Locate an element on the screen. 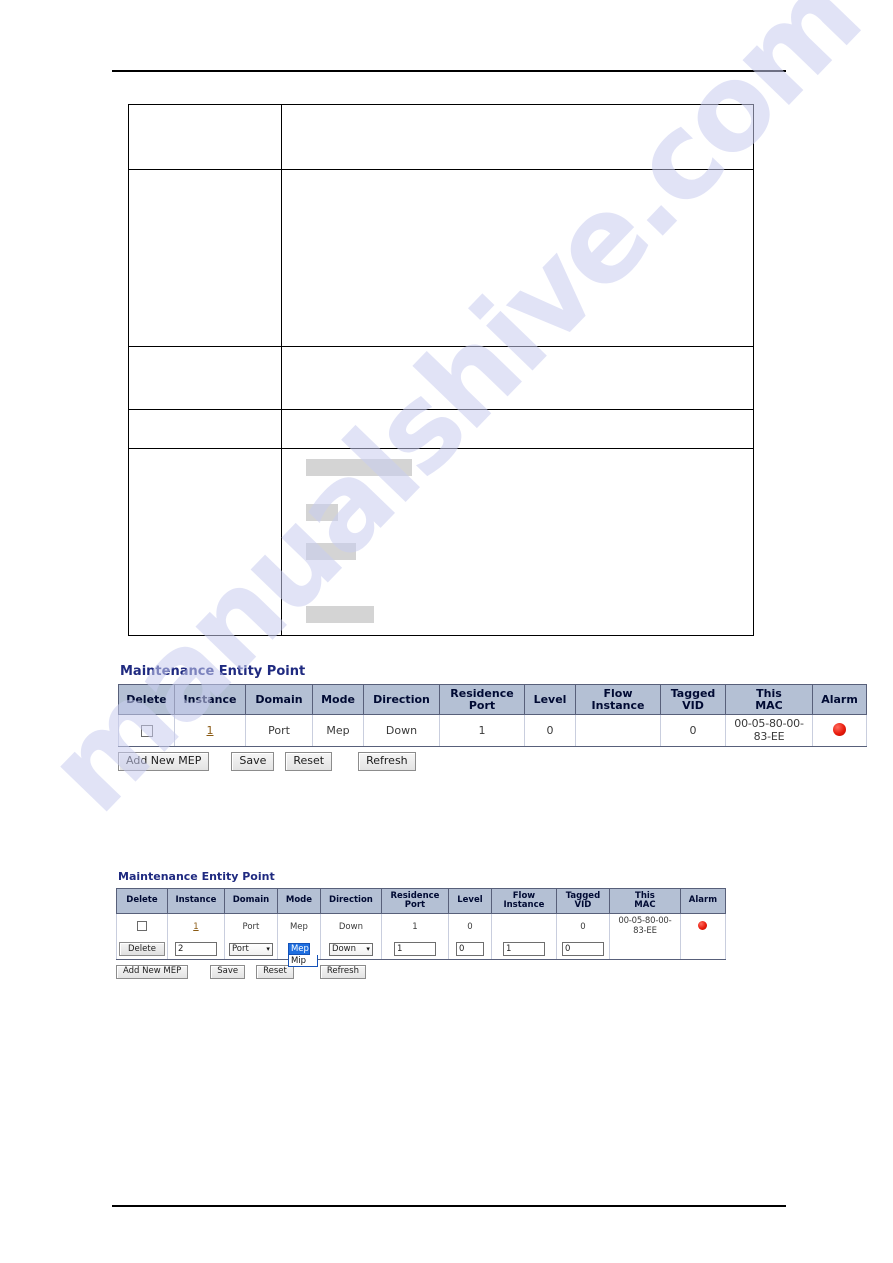 This screenshot has width=893, height=1263. cell-domain: Port is located at coordinates (279, 731).